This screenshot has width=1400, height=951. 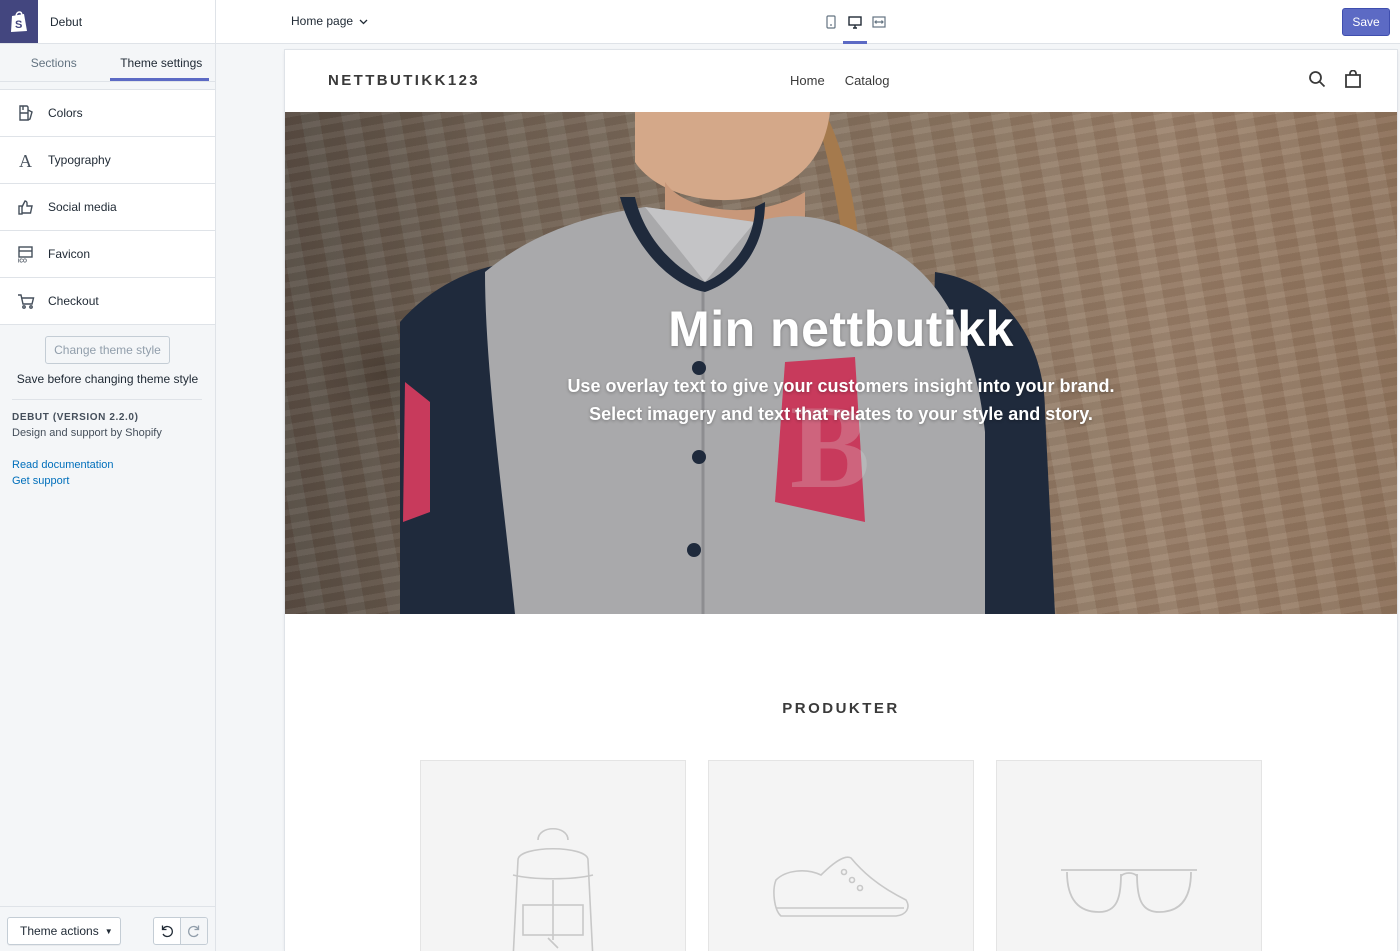 I want to click on setting-label: Social media, so click(x=82, y=207).